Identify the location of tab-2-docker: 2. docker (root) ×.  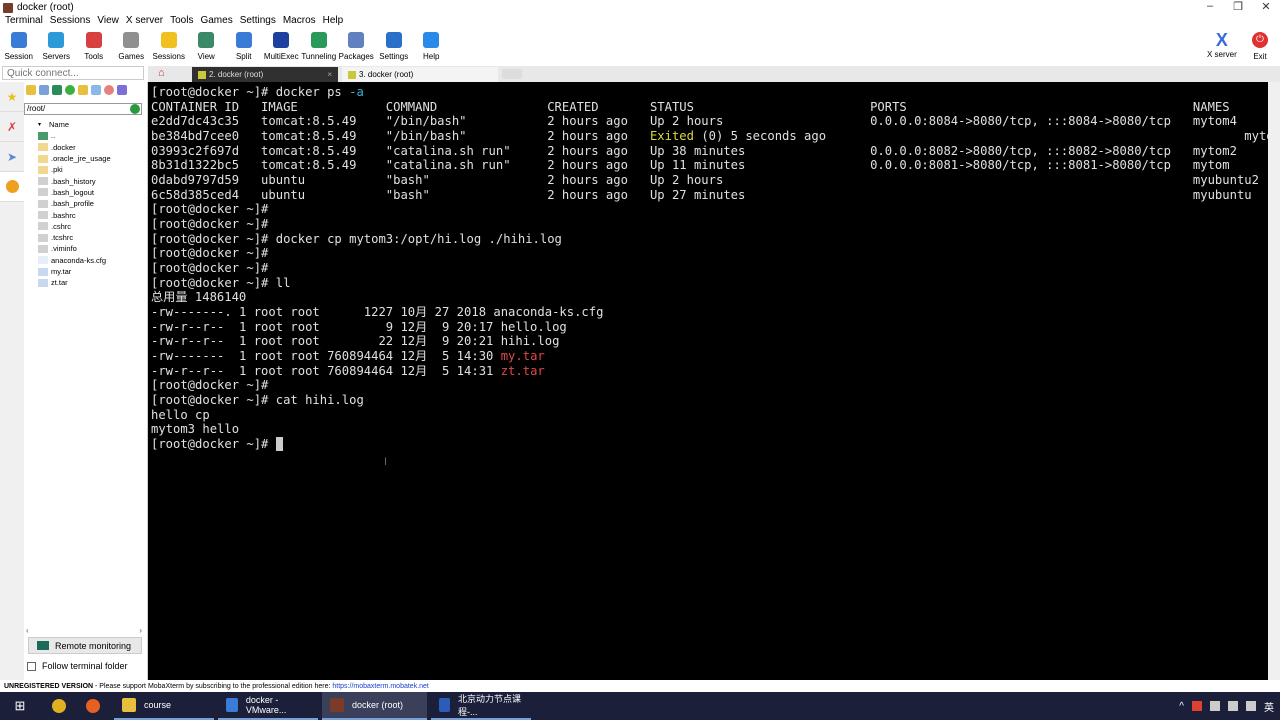
(265, 74).